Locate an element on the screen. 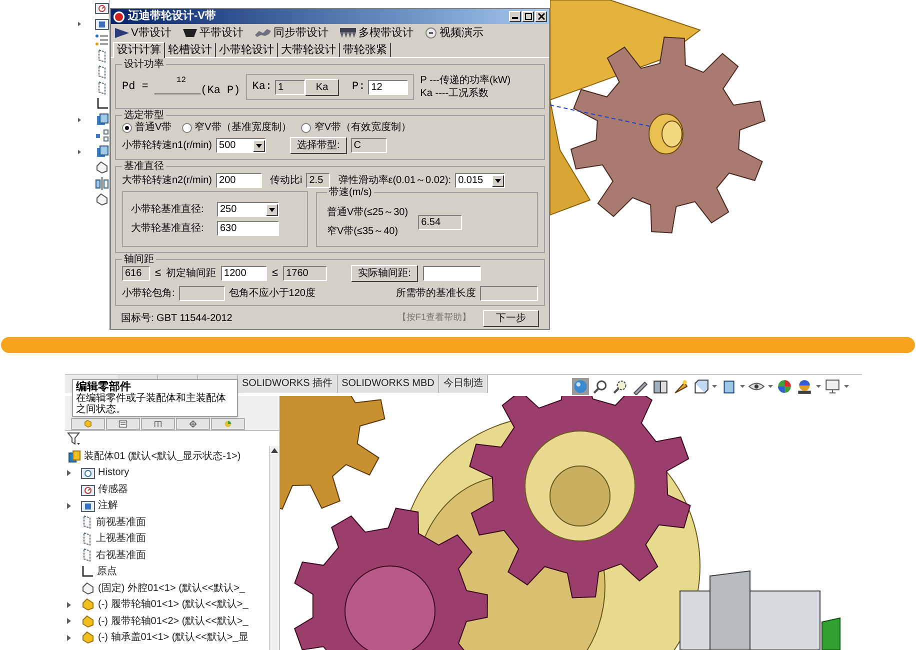 Image resolution: width=916 pixels, height=650 pixels. field-label: P: is located at coordinates (359, 87).